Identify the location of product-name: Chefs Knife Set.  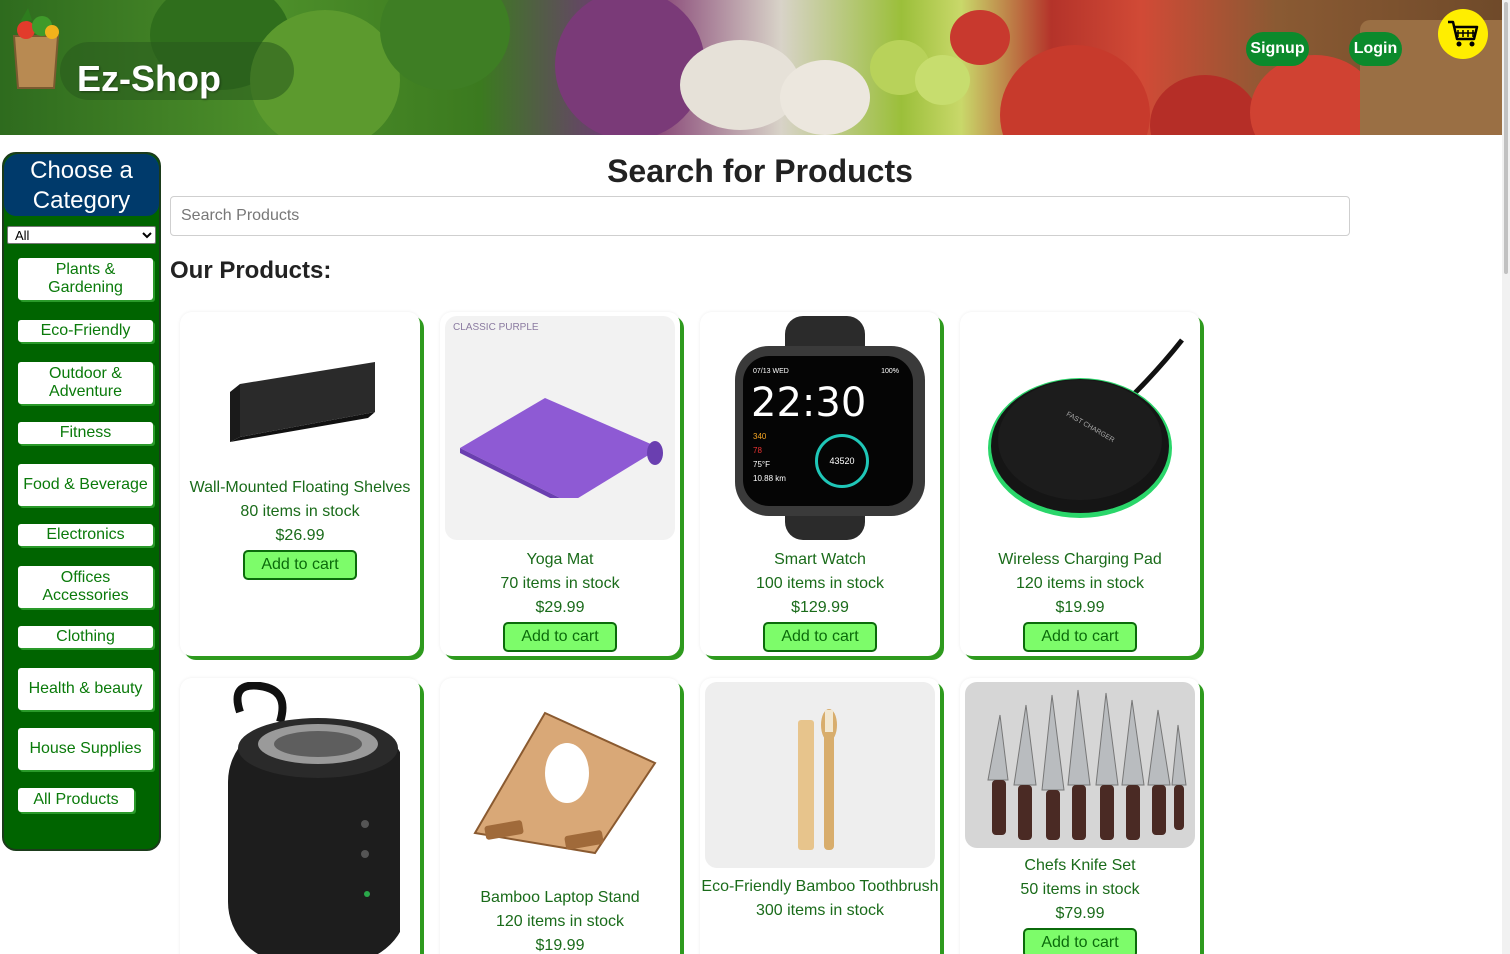
(1080, 865).